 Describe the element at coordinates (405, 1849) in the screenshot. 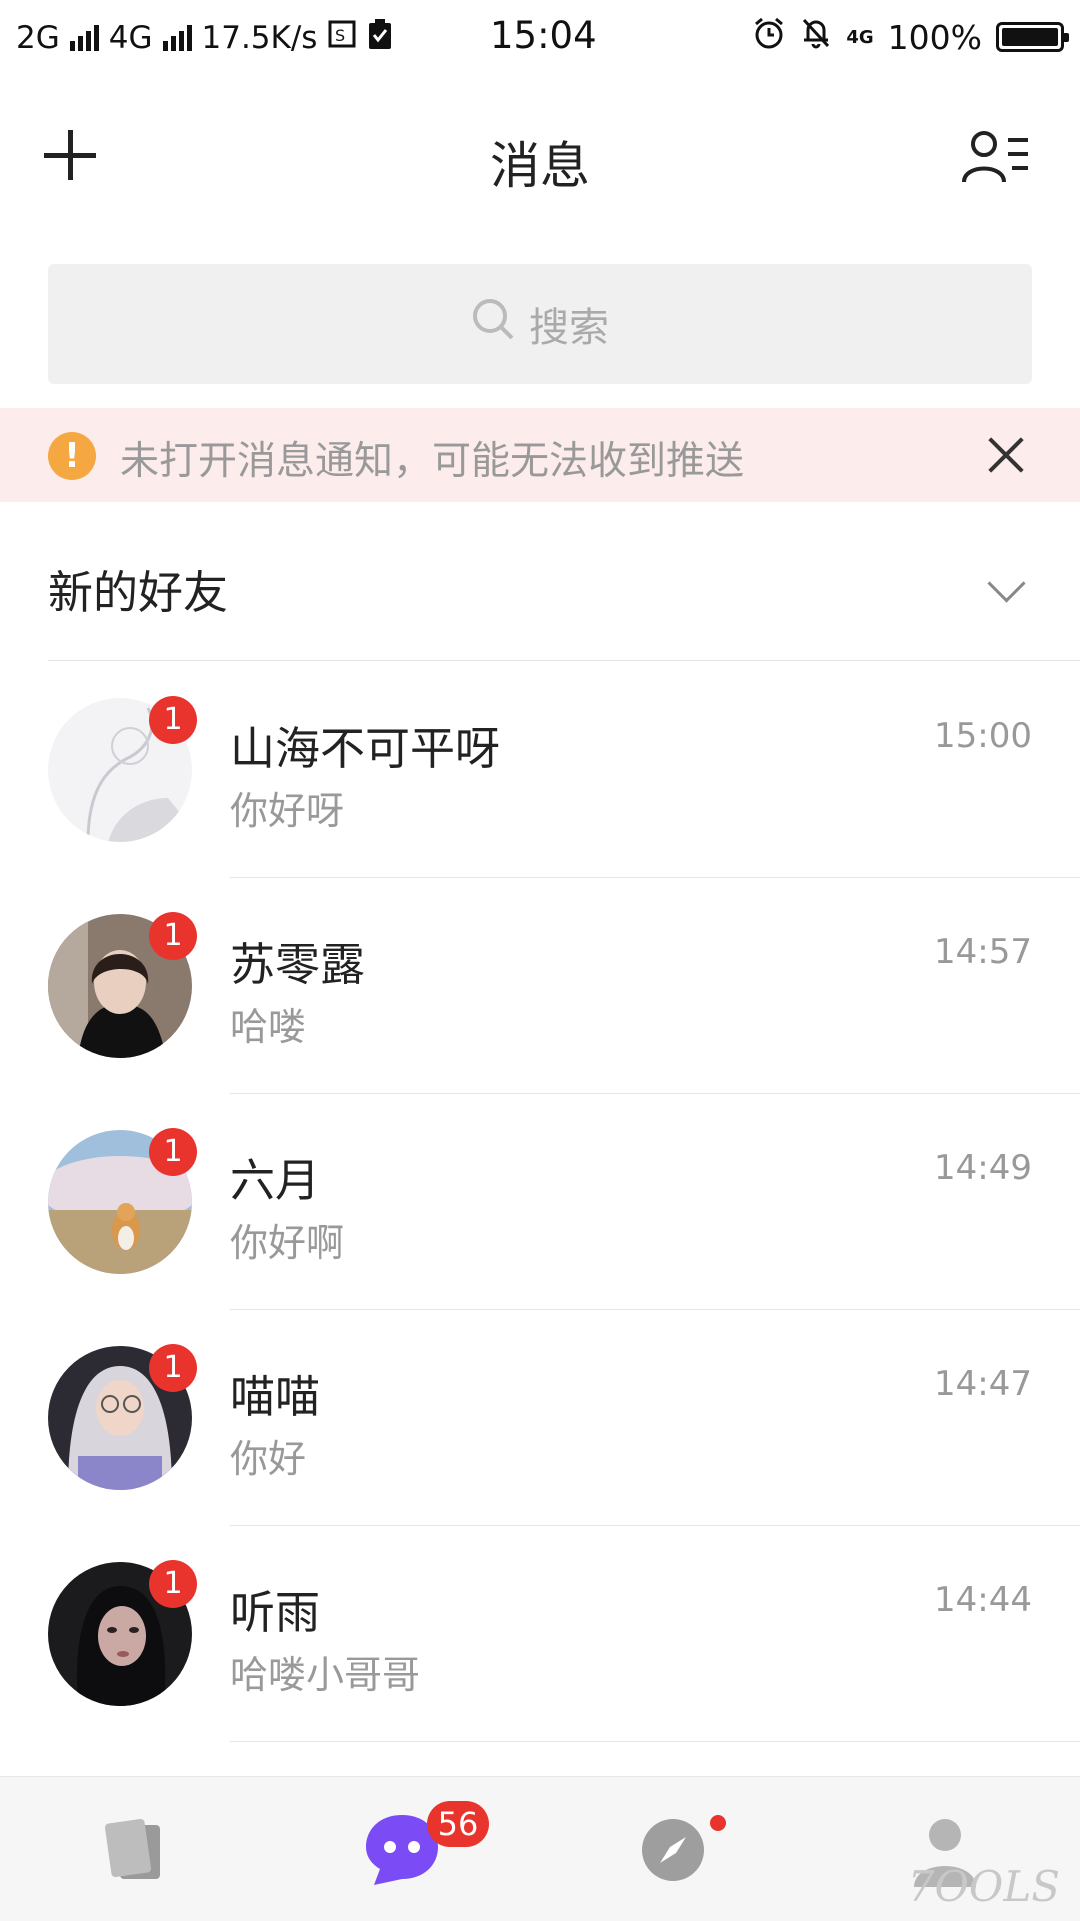

I see `nav-tab-messages: 56` at that location.